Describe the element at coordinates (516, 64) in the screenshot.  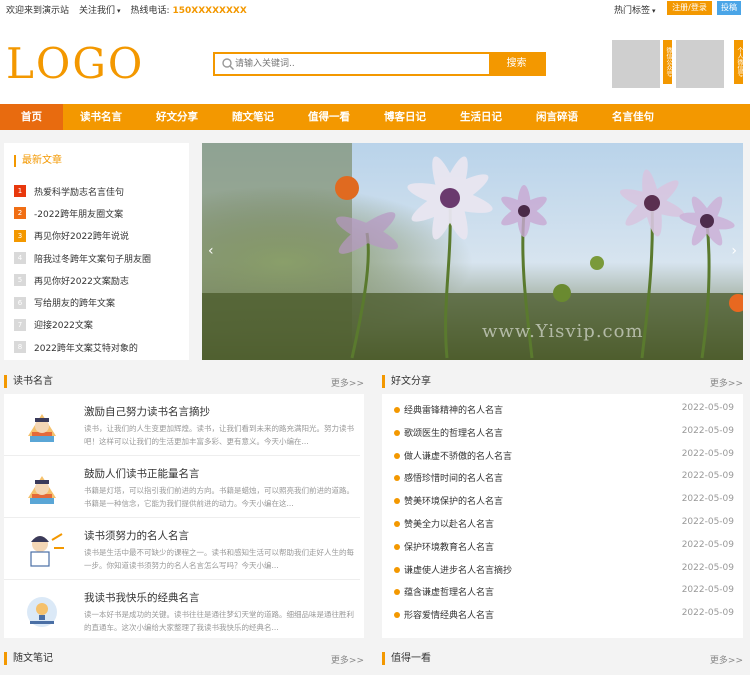
I see `search-button: 搜索` at that location.